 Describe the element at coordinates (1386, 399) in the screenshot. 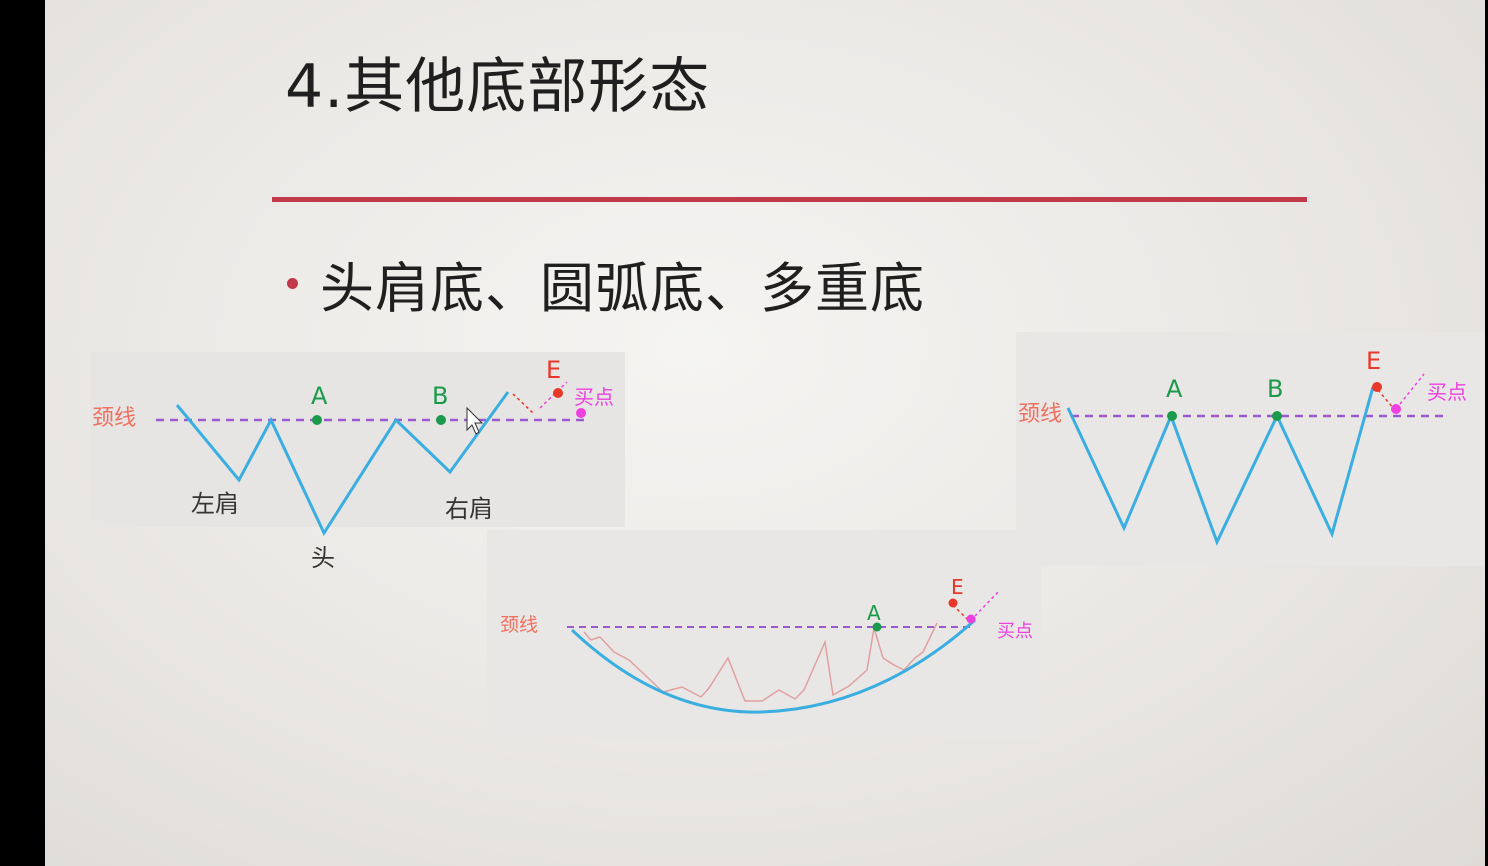

I see `pullback-line` at that location.